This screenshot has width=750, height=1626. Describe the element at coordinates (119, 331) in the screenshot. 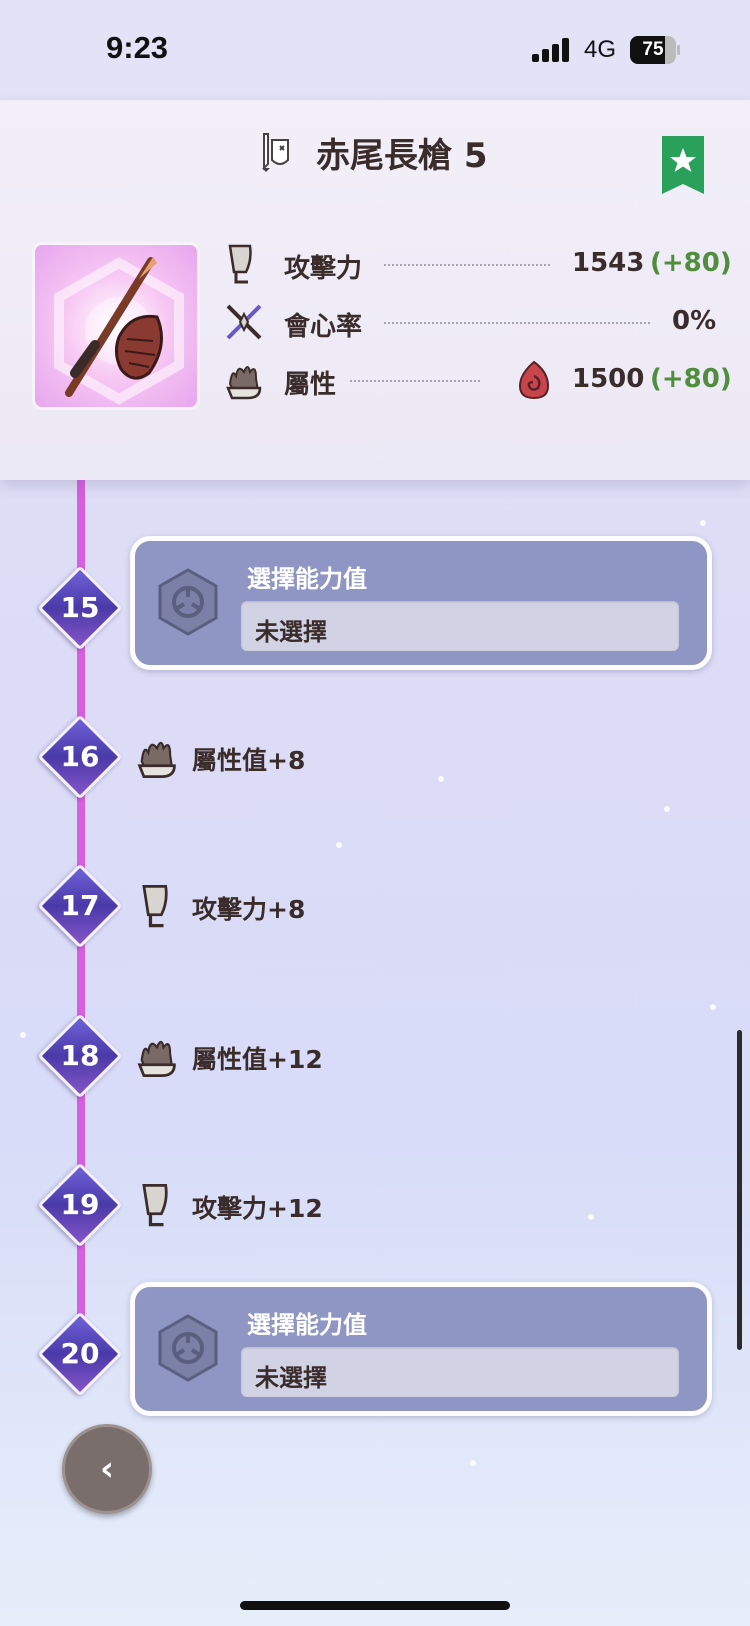

I see `weapon-art-icon` at that location.